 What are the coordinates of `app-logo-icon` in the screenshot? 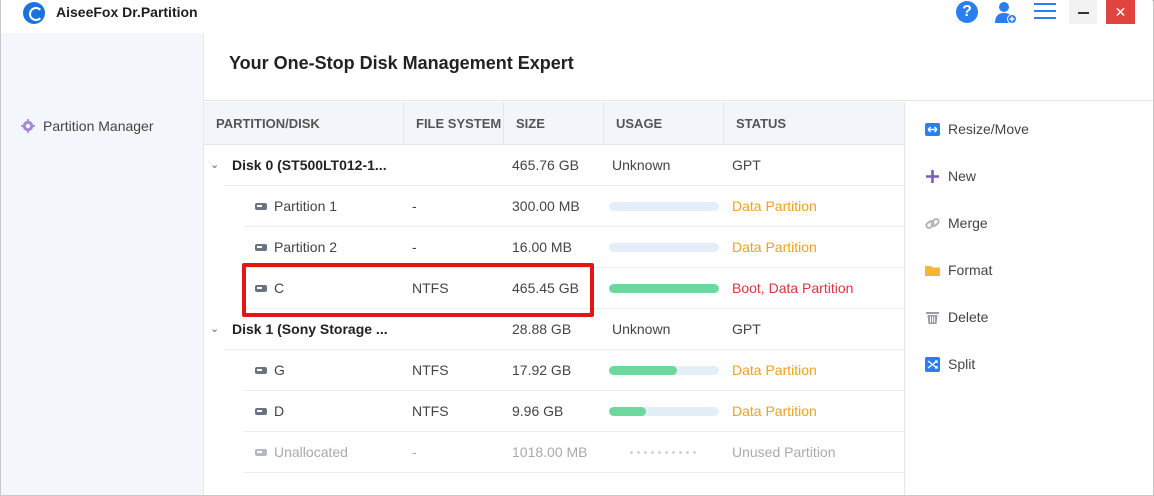 It's located at (34, 13).